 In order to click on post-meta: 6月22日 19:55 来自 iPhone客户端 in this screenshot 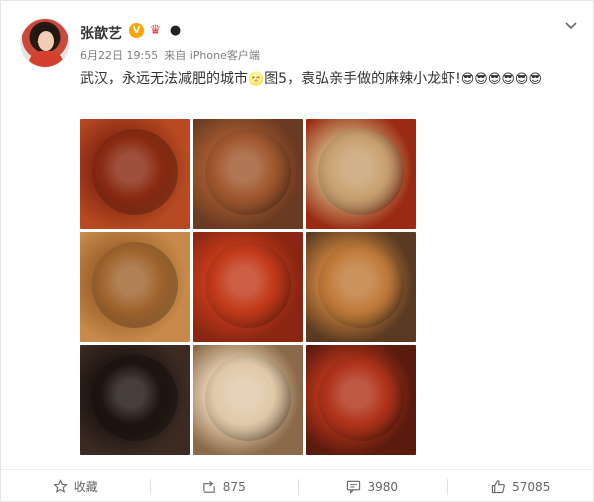, I will do `click(173, 55)`.